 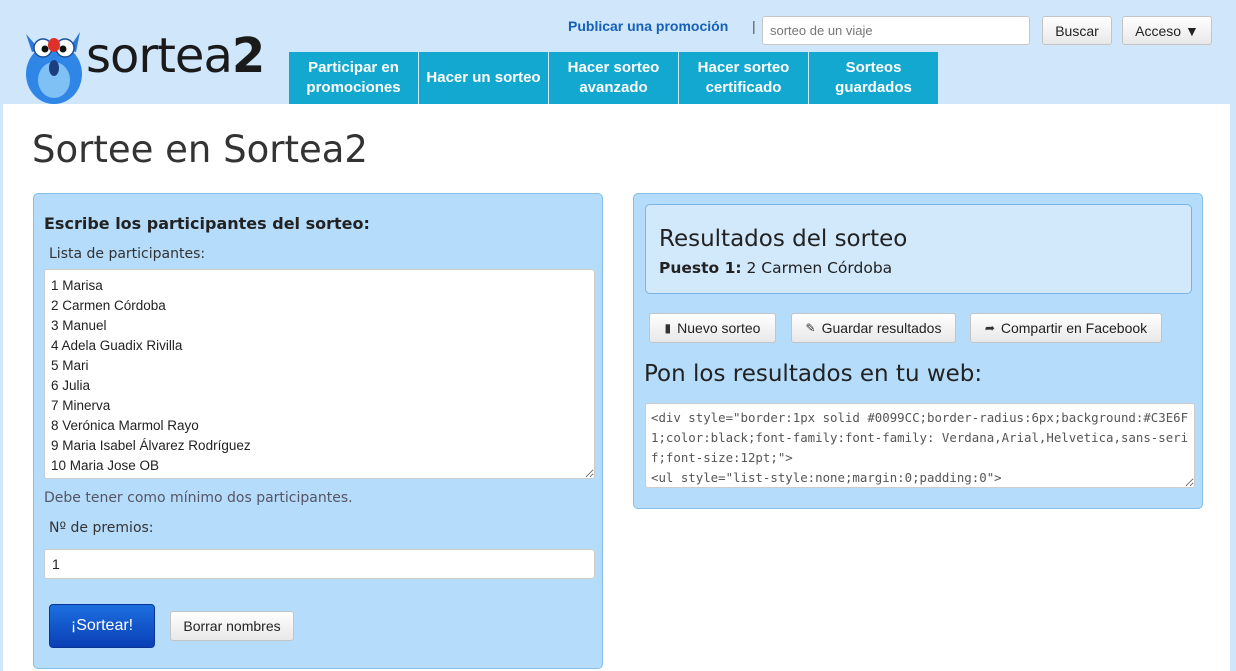 I want to click on participant-line: 4 Adela Guadix Rivilla, so click(x=117, y=345).